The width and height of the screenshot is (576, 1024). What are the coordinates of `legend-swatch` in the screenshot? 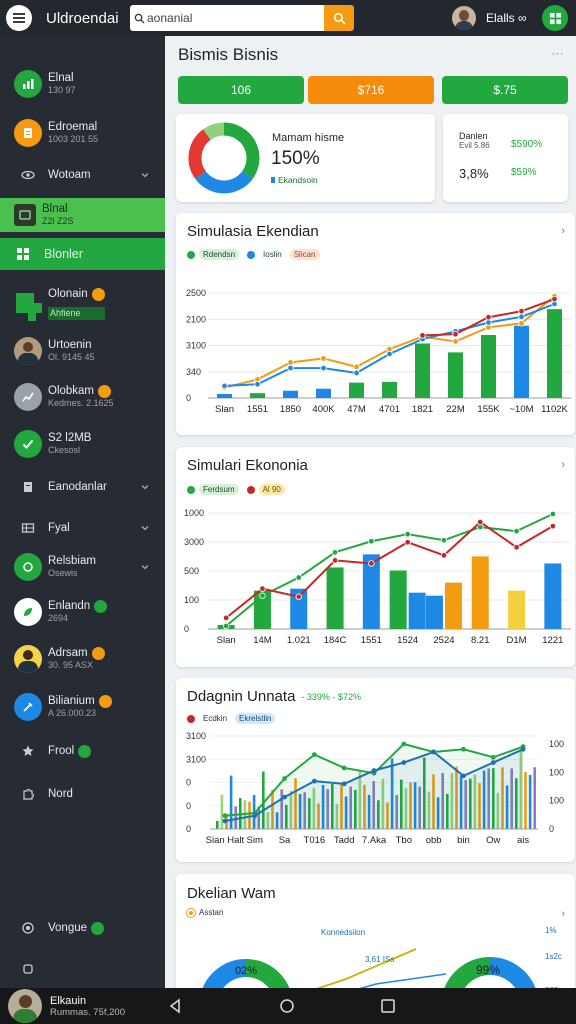 It's located at (273, 180).